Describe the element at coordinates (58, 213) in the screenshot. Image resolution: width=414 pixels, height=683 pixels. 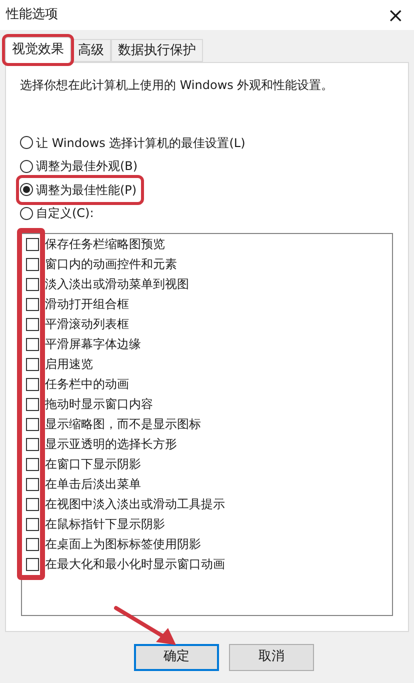
I see `radio-option: 自定义(C):` at that location.